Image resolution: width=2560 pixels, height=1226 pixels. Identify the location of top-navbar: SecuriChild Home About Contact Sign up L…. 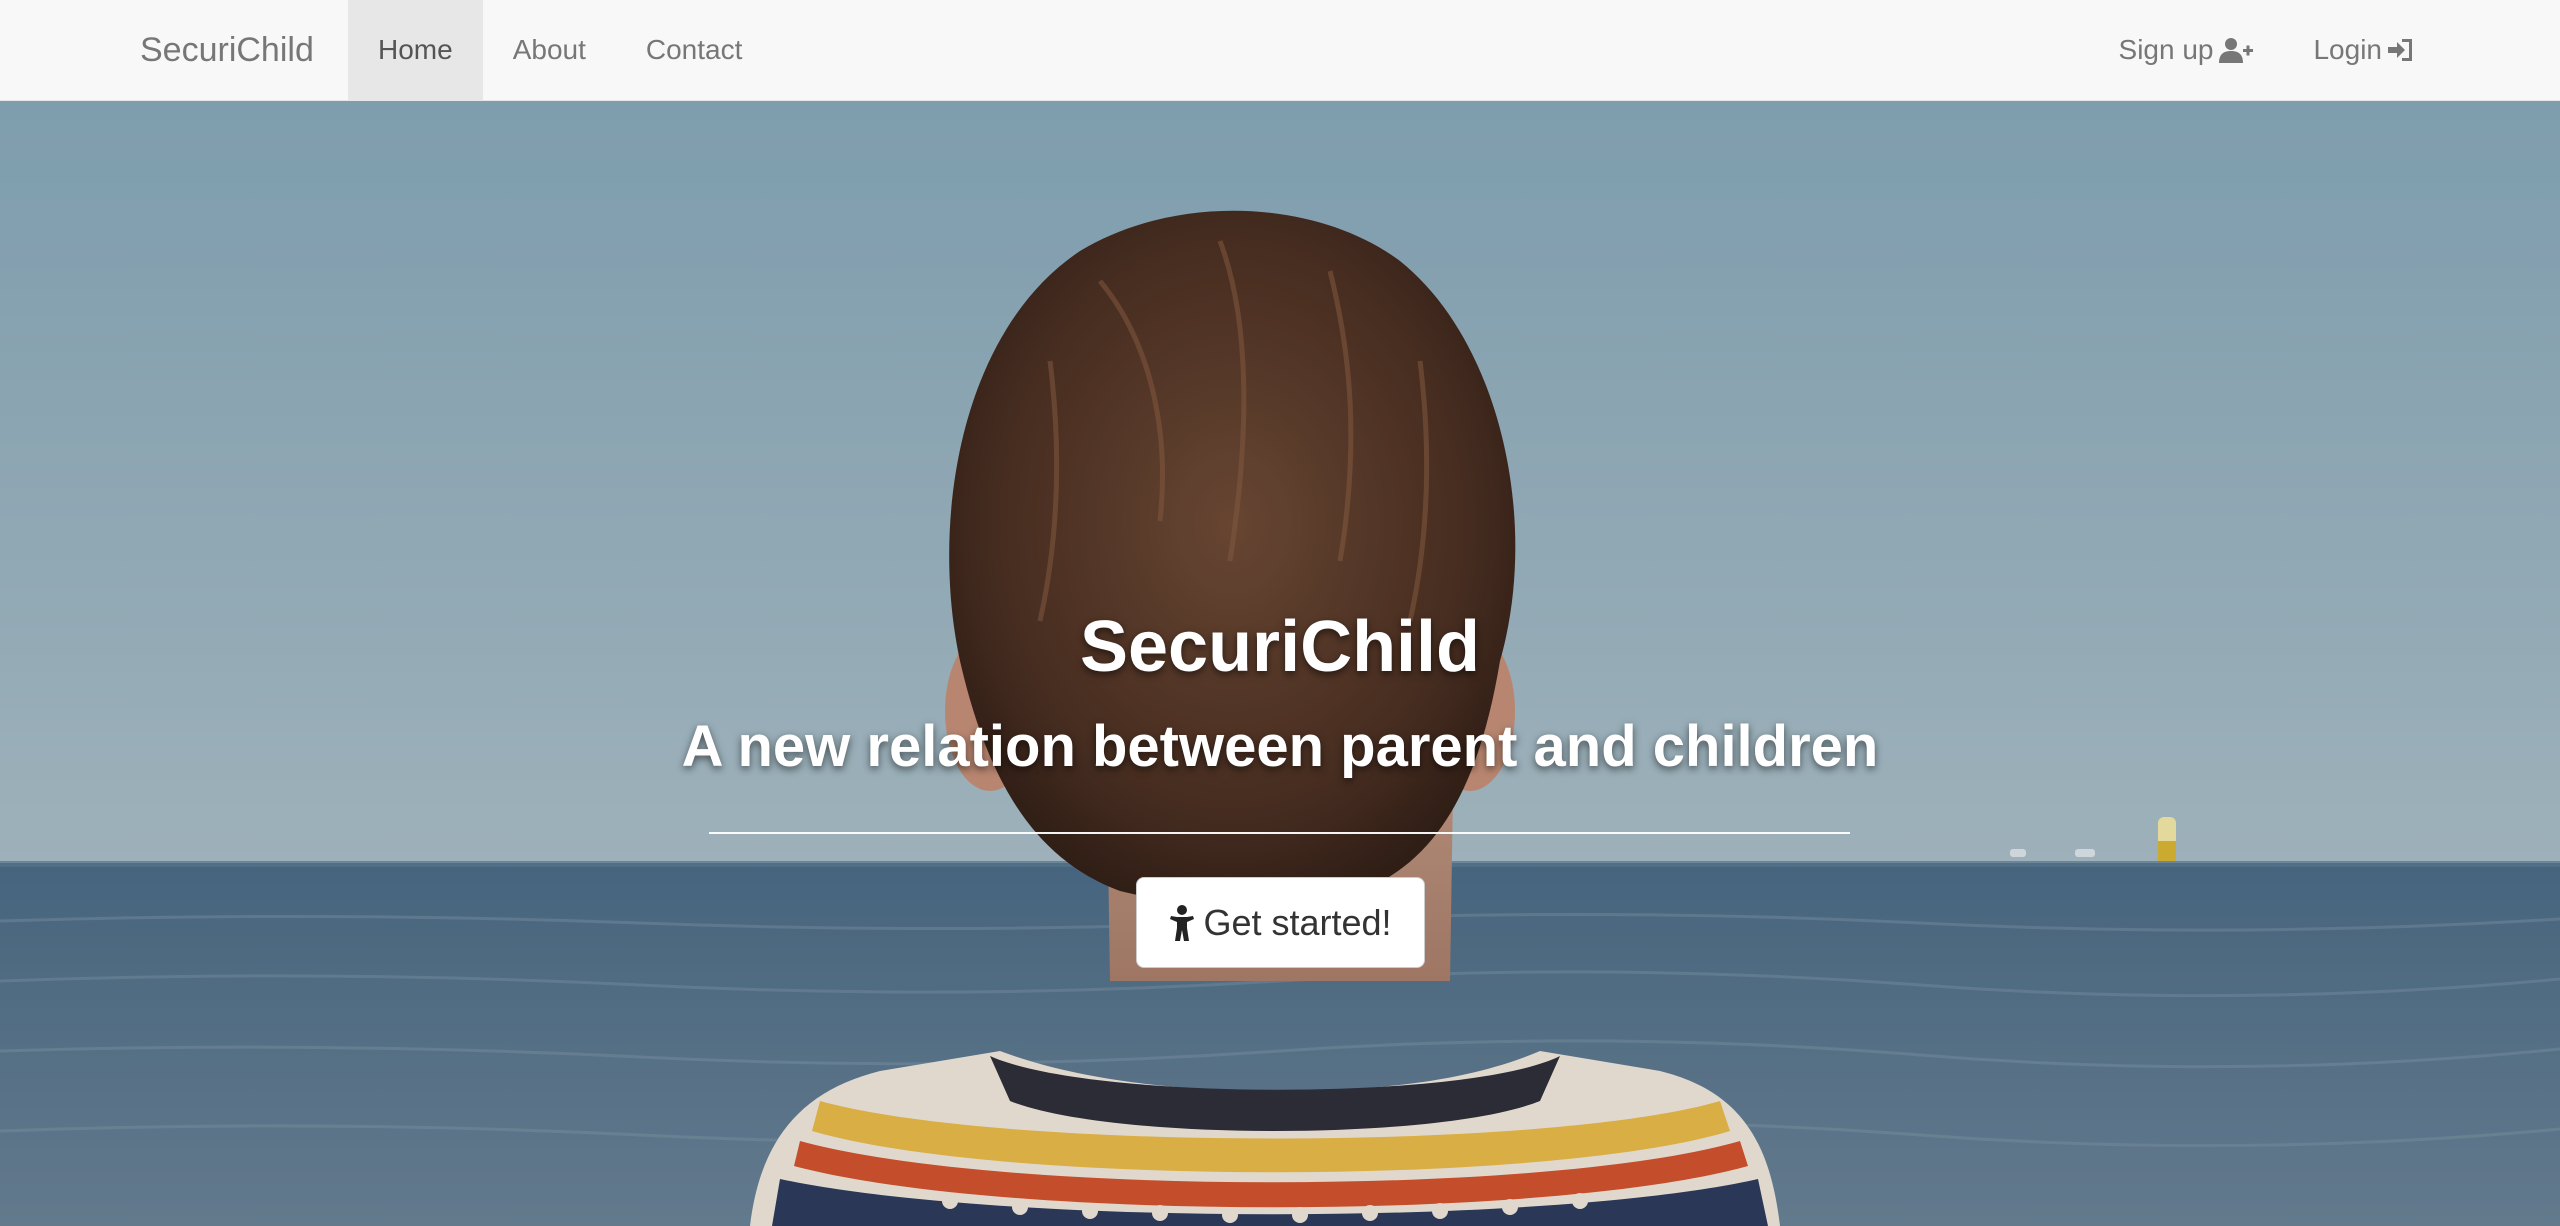
(1280, 50).